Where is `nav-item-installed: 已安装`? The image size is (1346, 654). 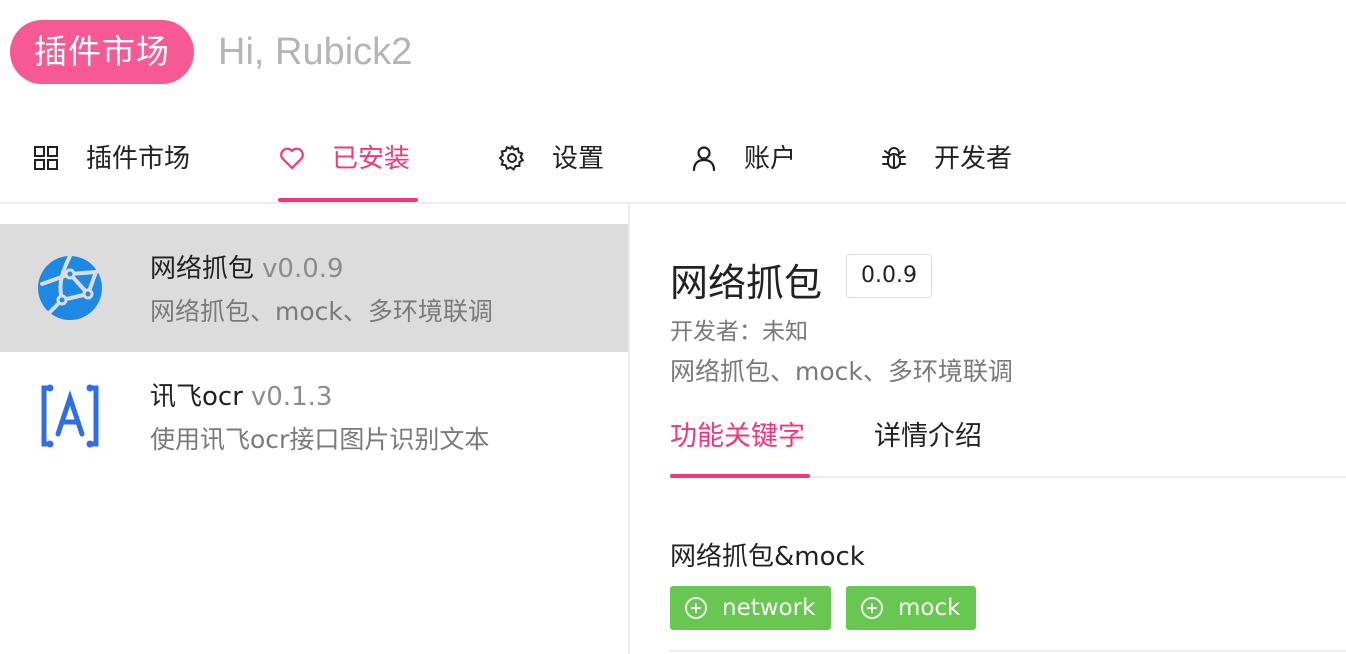
nav-item-installed: 已安装 is located at coordinates (344, 161).